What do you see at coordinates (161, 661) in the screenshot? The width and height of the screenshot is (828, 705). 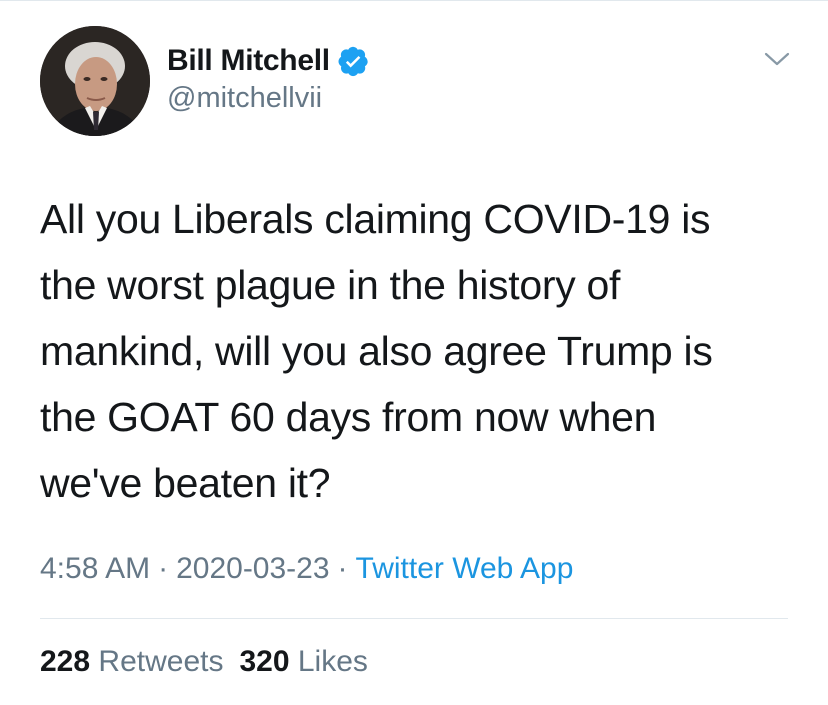 I see `retweets-label: Retweets` at bounding box center [161, 661].